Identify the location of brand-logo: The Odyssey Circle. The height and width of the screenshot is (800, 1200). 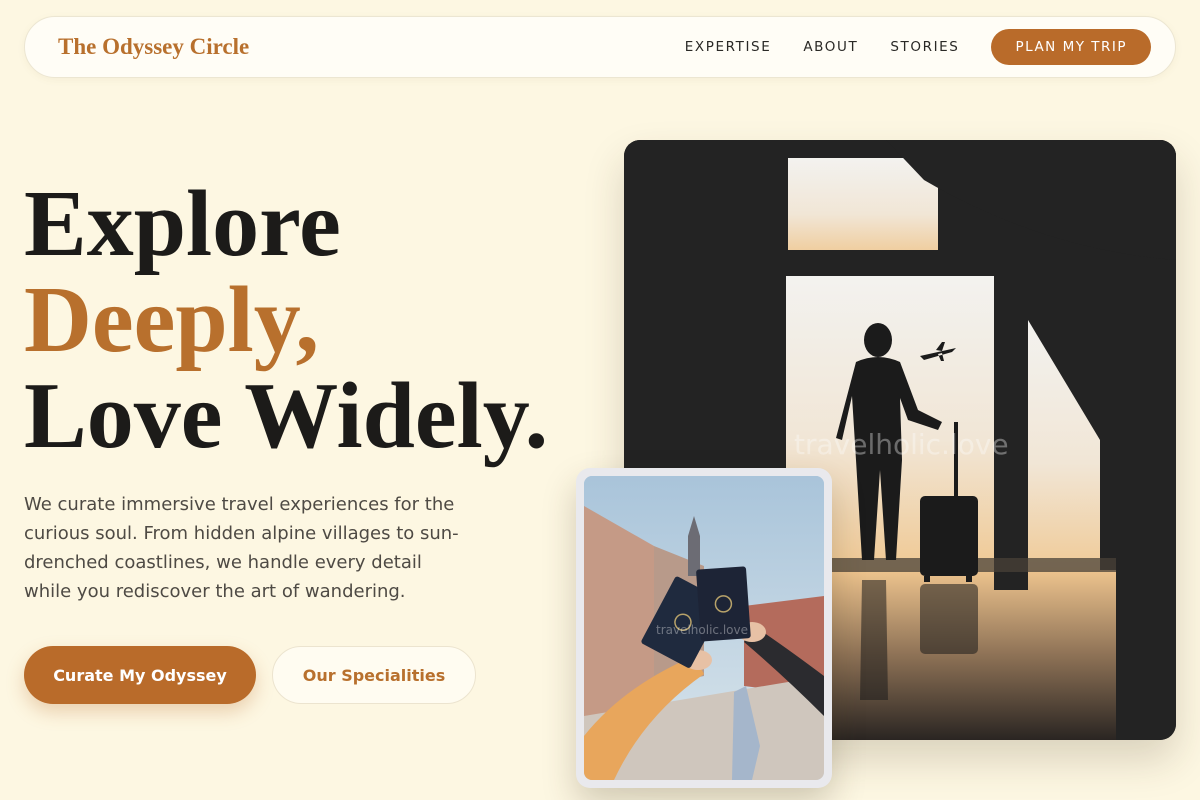
(153, 47).